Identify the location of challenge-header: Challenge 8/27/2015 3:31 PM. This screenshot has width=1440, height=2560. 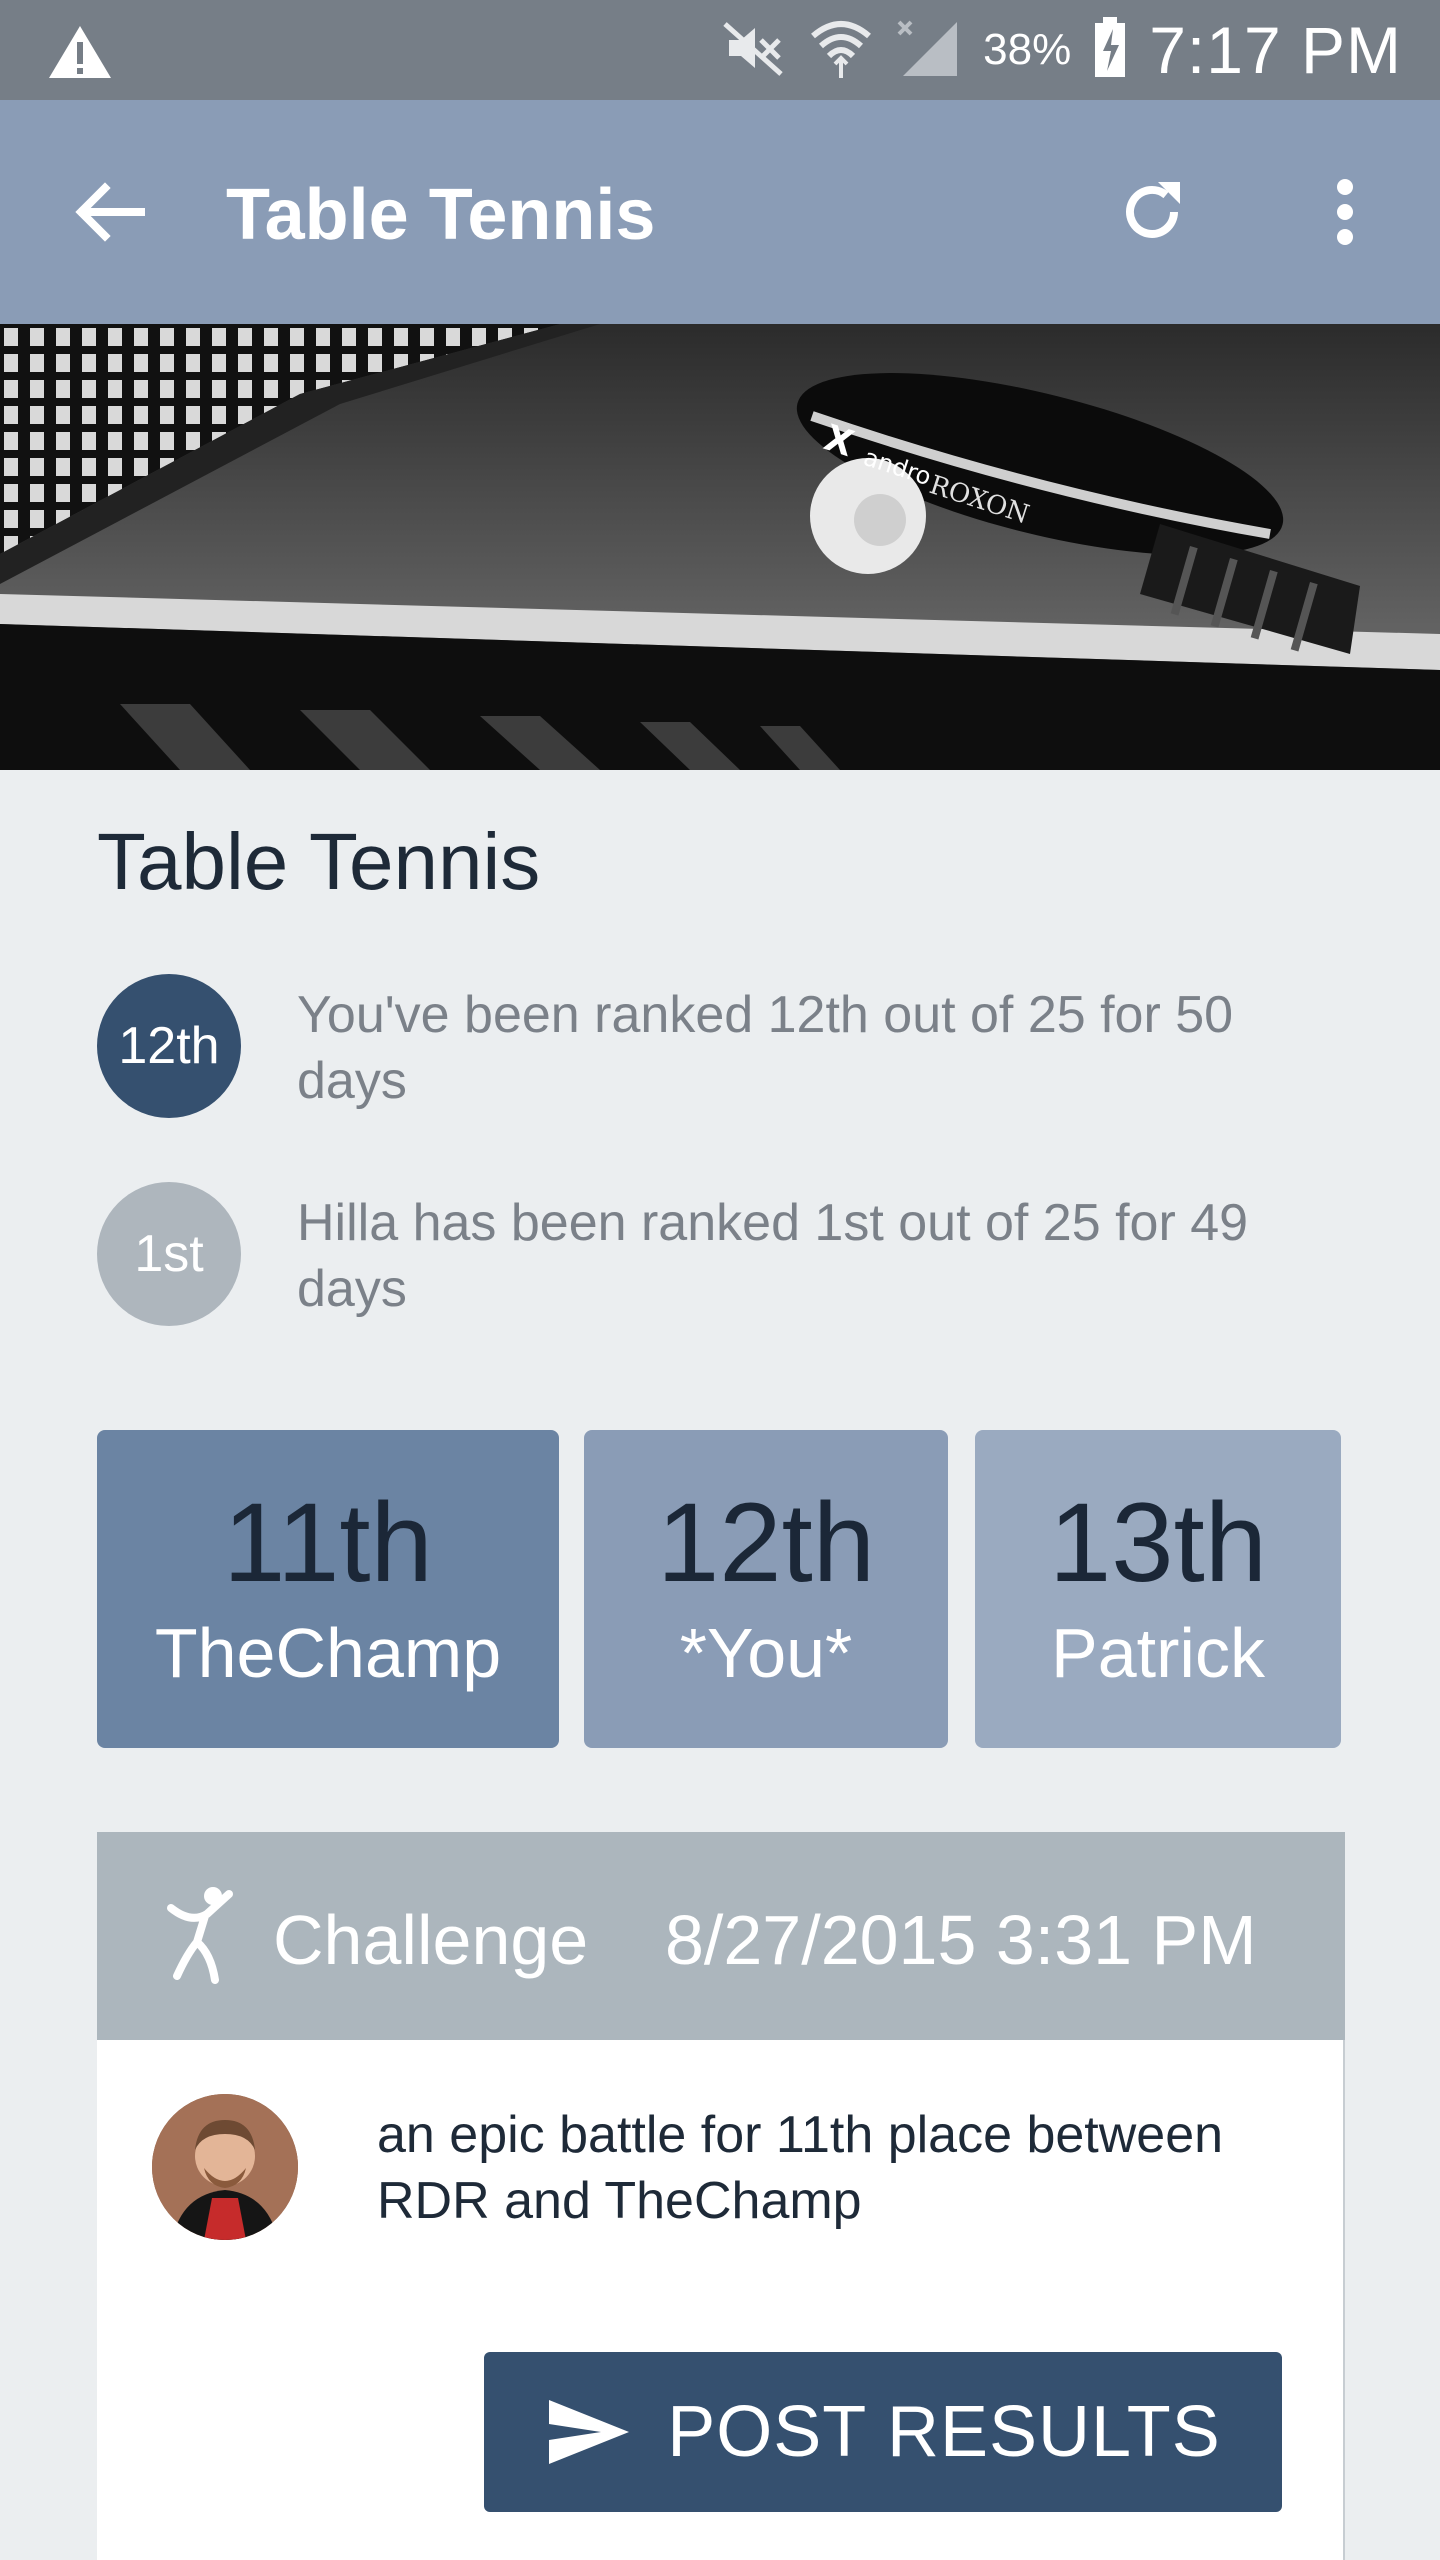
(721, 1936).